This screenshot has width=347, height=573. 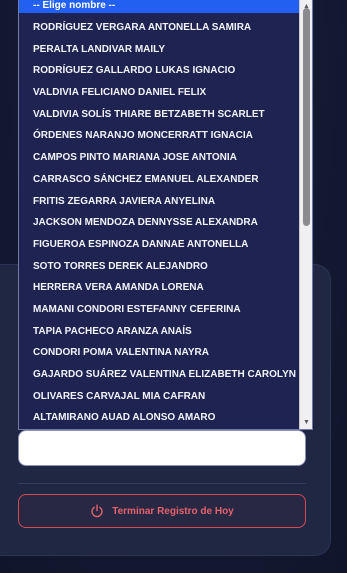 I want to click on scroll-down-arrow-icon: ▼, so click(x=306, y=422).